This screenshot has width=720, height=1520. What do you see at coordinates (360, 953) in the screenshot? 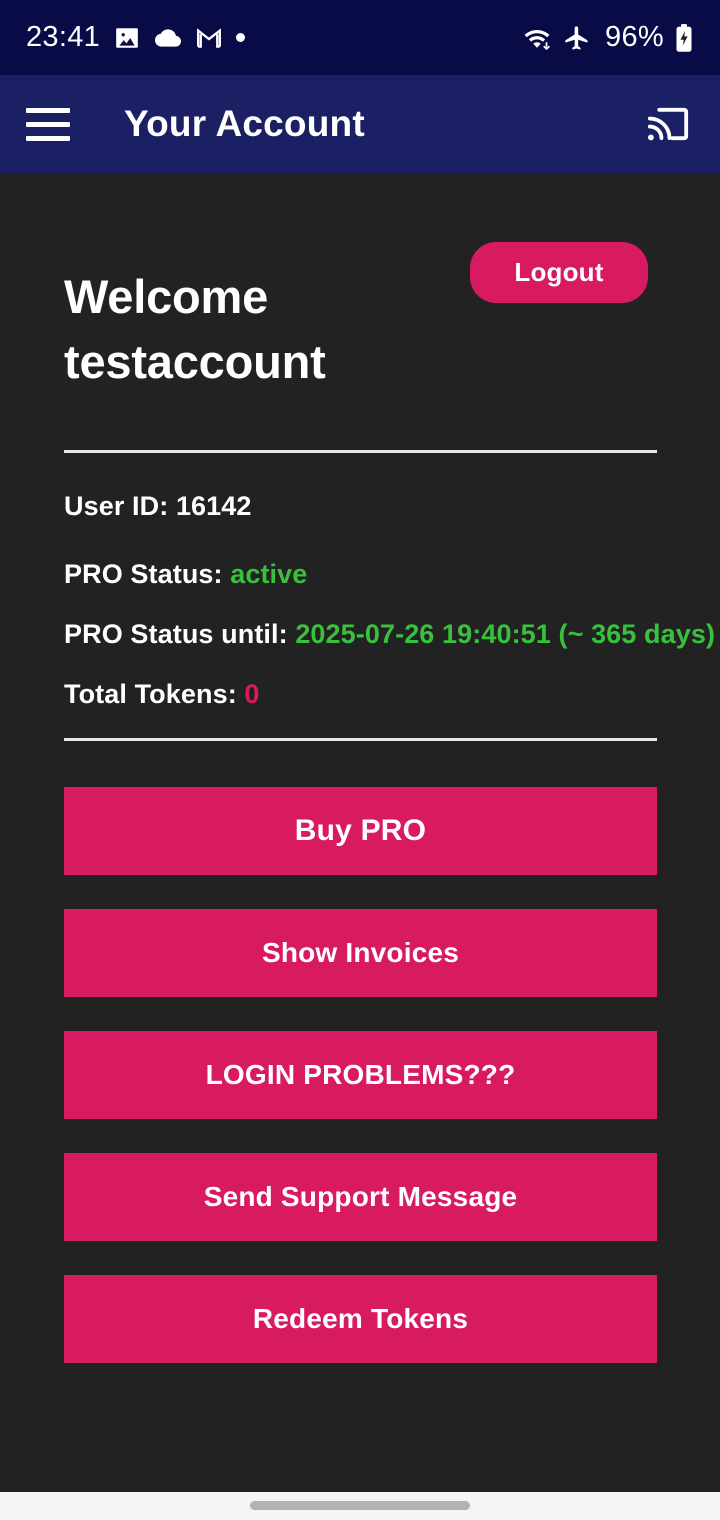
I see `show-invoices-button: Show Invoices` at bounding box center [360, 953].